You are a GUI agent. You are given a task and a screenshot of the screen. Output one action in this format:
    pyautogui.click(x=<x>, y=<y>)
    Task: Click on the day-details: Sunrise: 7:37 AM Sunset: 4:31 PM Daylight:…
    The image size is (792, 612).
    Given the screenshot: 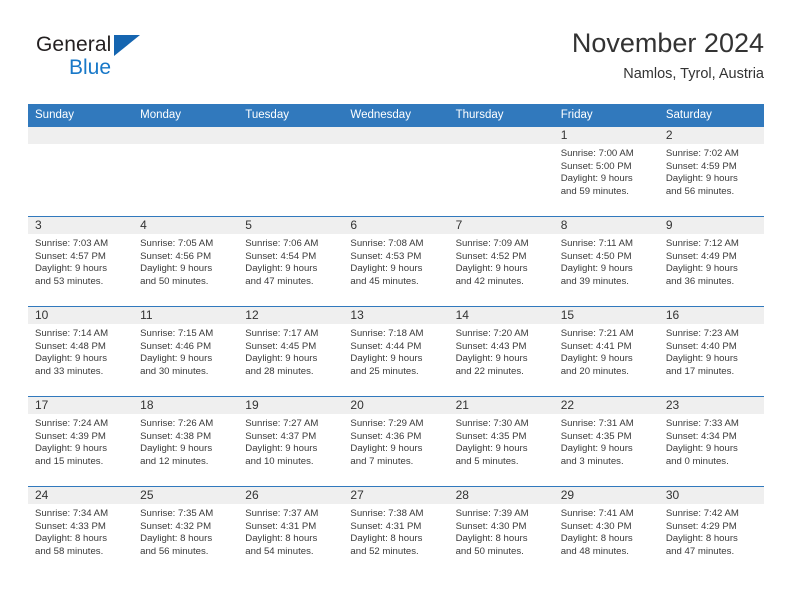 What is the action you would take?
    pyautogui.click(x=290, y=531)
    